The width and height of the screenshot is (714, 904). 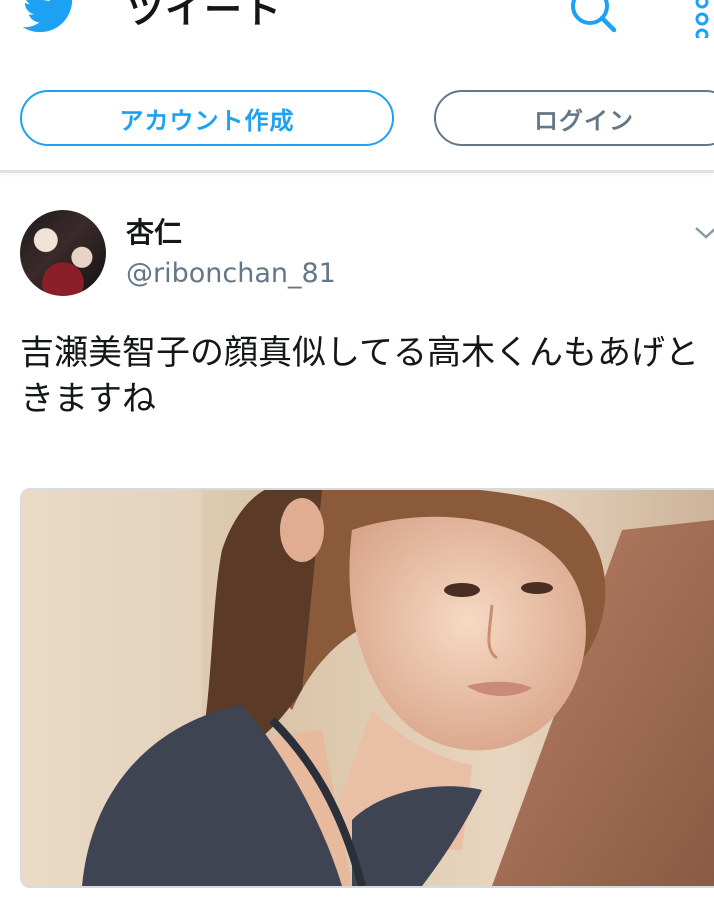 I want to click on user-handle: @ribonchan_81, so click(x=231, y=274).